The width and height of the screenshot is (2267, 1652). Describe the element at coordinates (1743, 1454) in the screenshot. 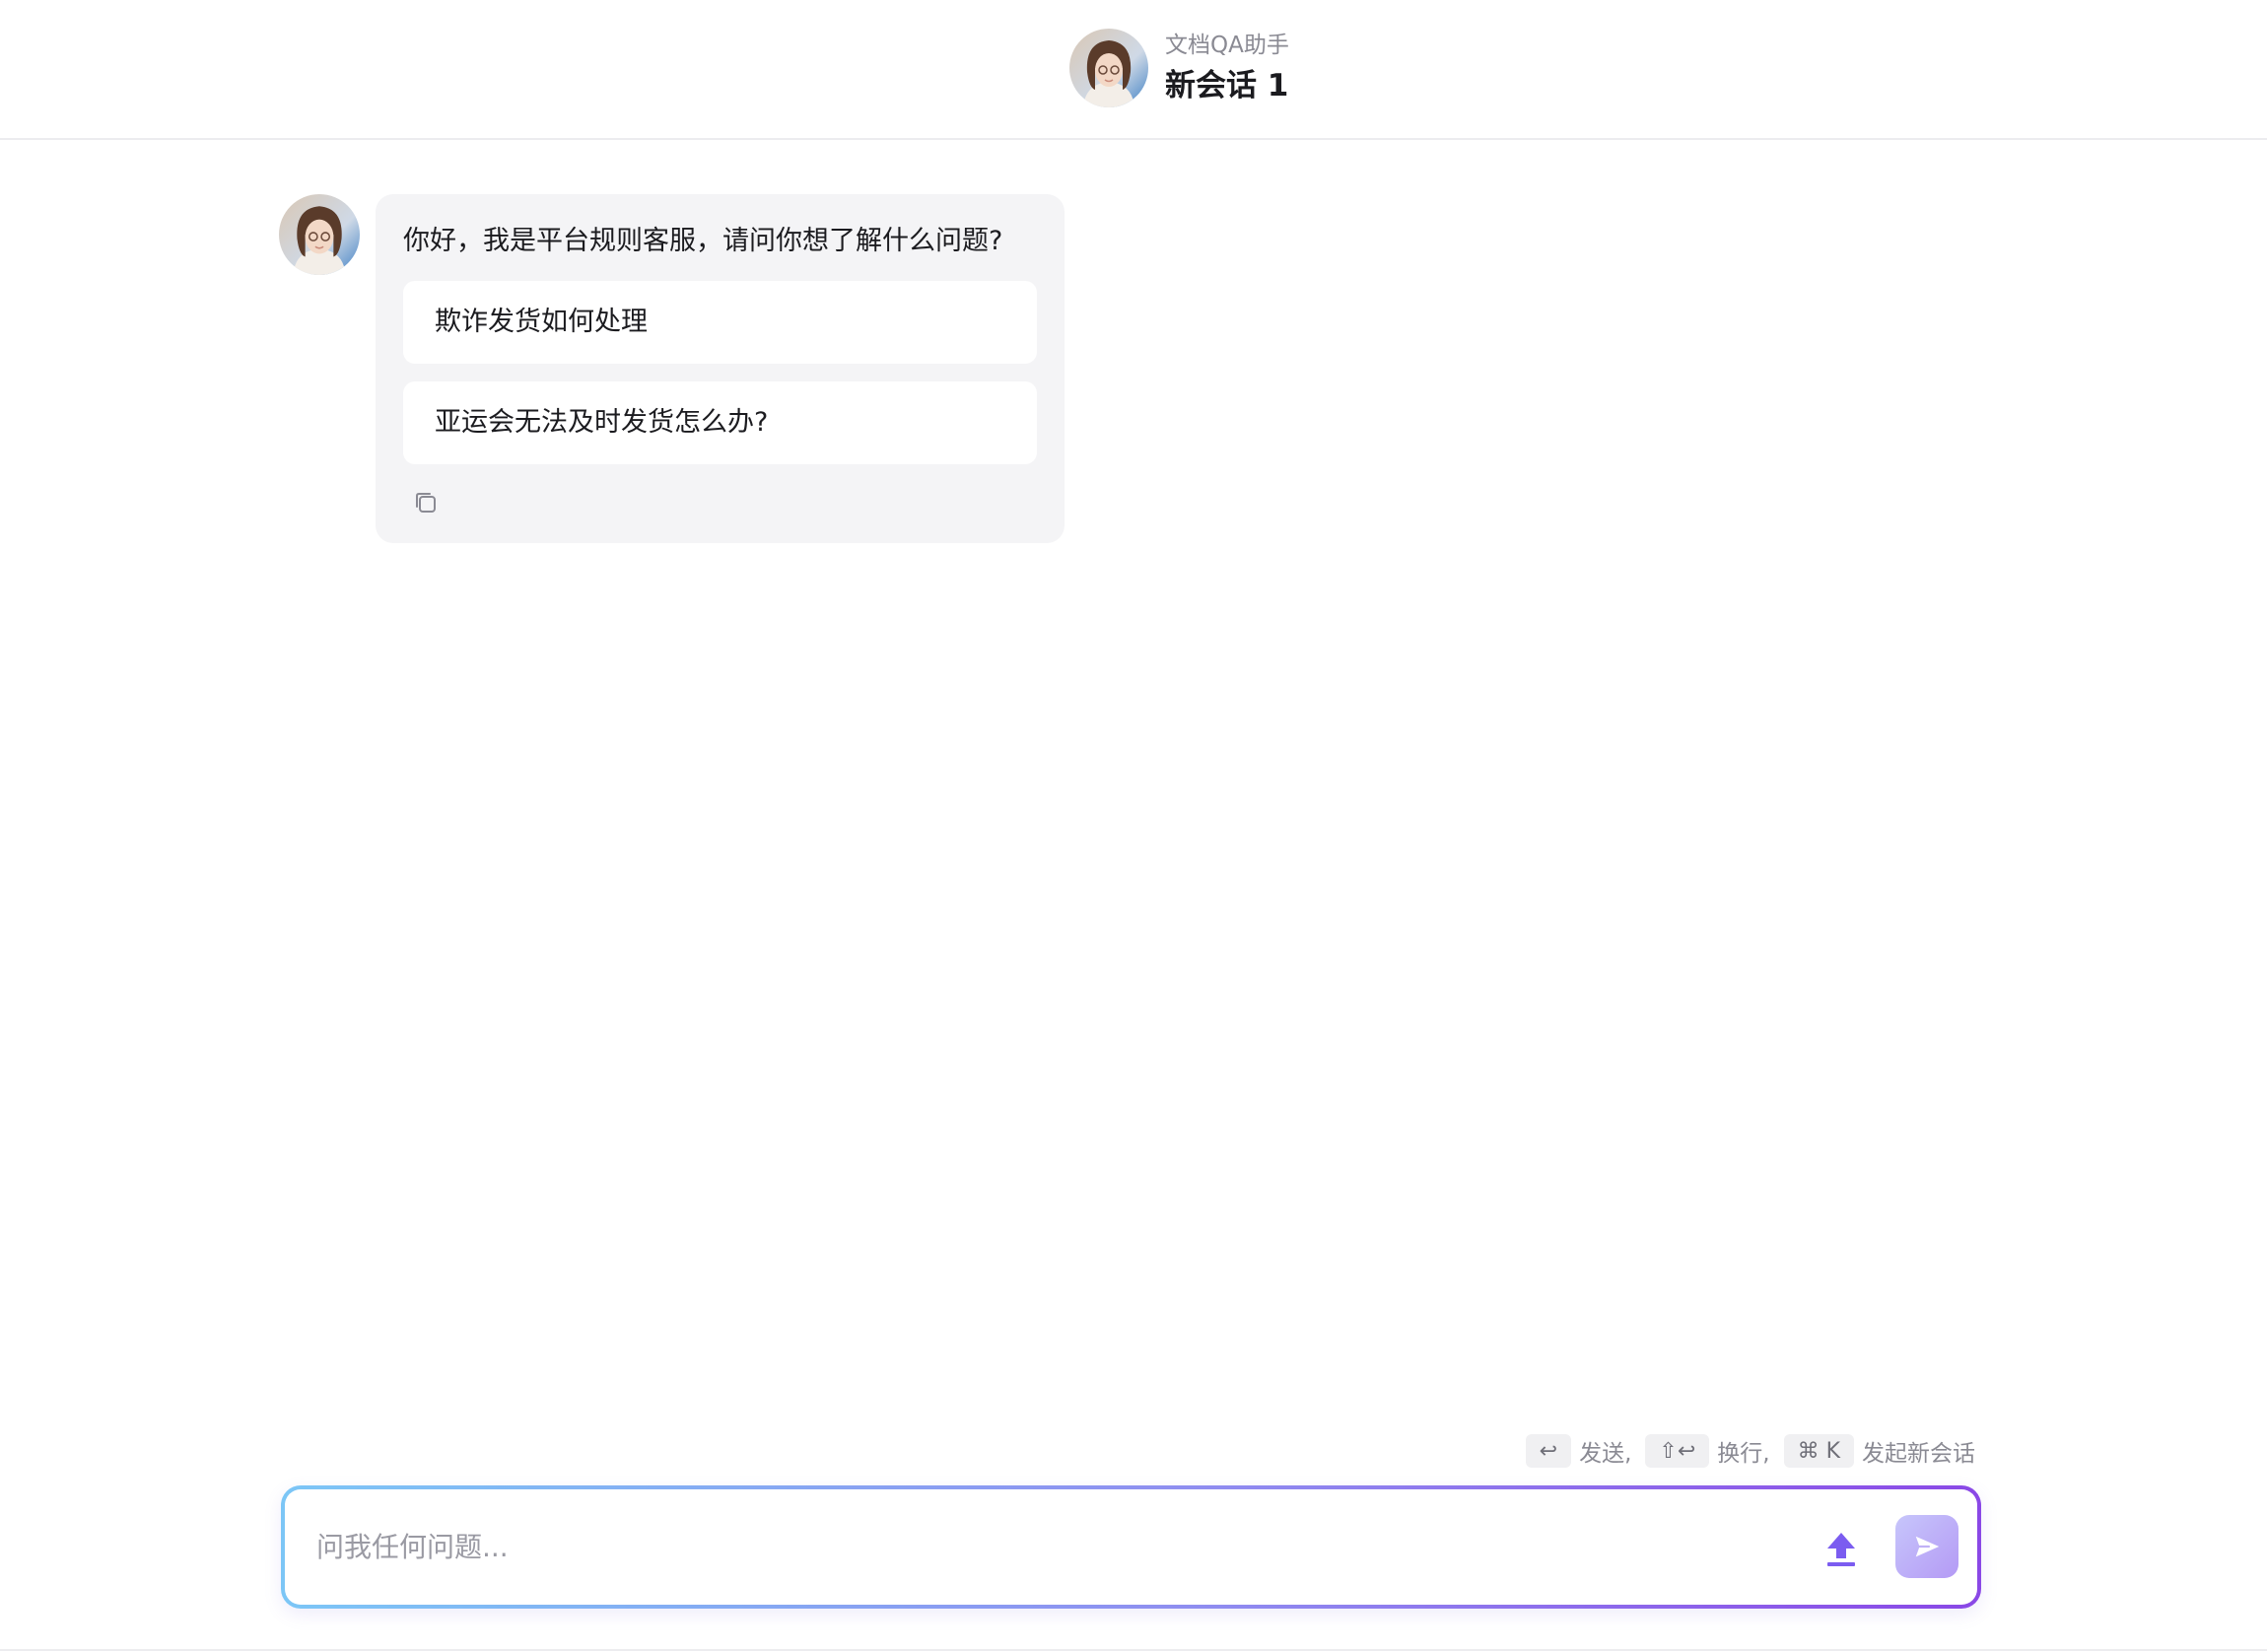

I see `newline-hint: 换行,` at that location.